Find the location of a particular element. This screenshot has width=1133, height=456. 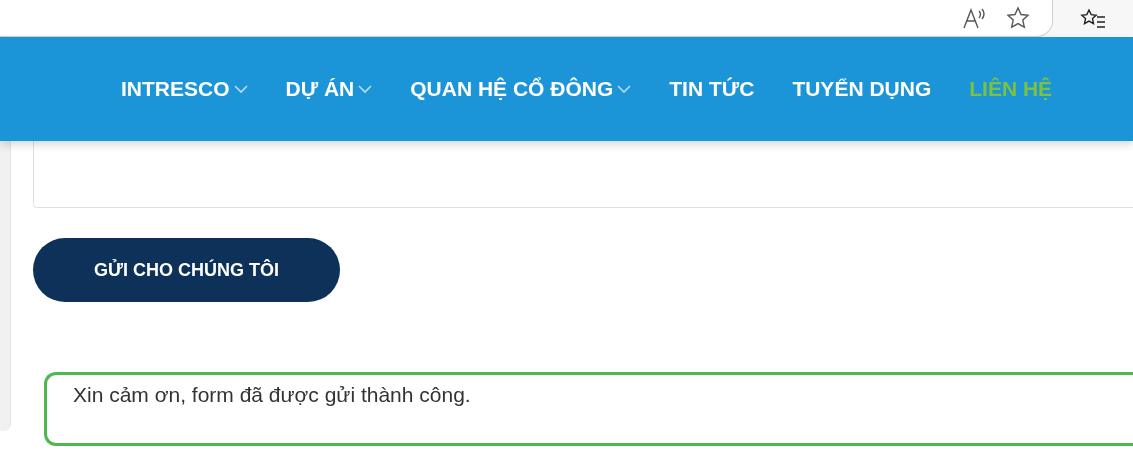

read-aloud-icon is located at coordinates (975, 18).